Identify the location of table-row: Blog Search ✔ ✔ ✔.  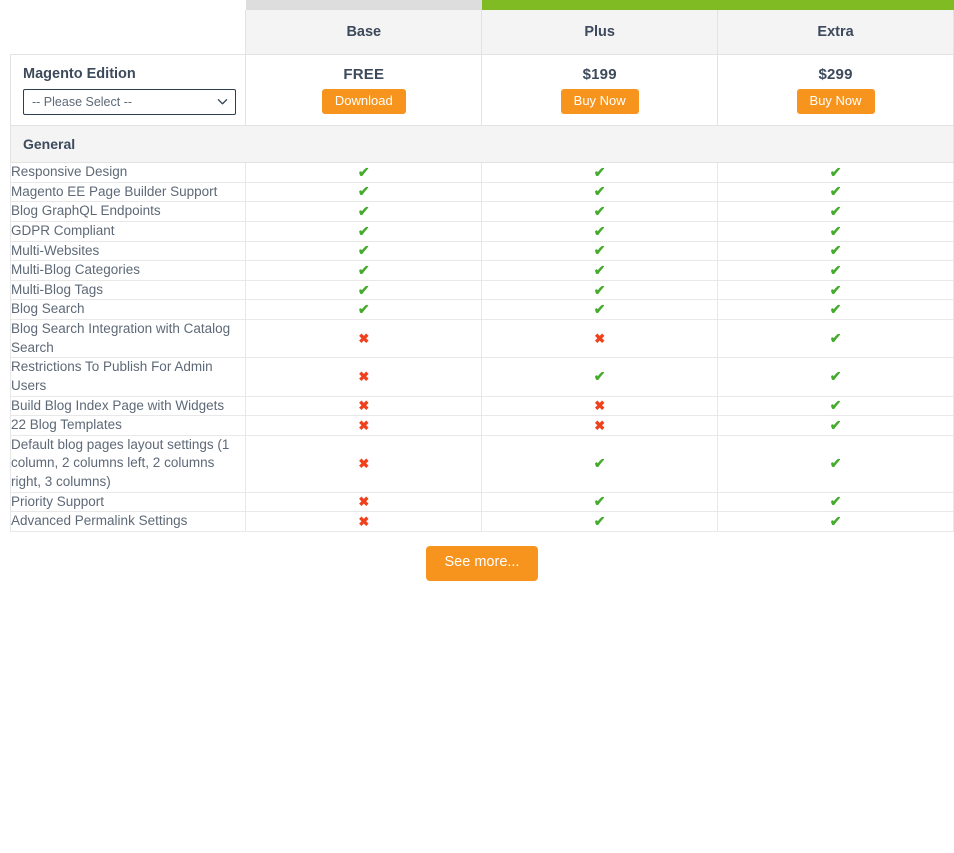
(481, 309).